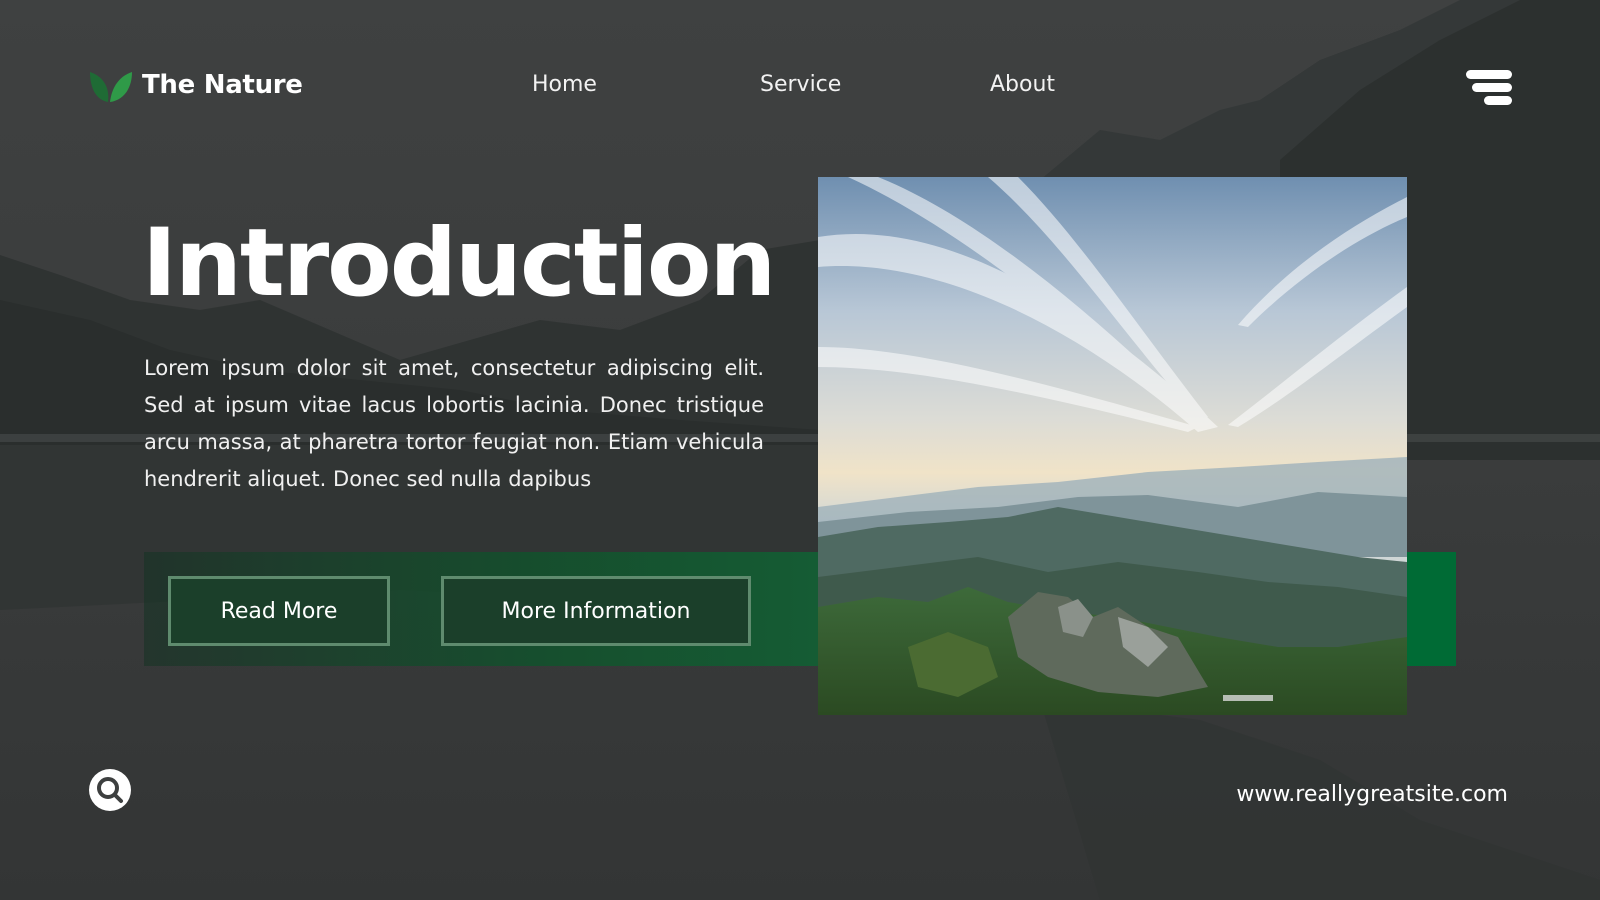 This screenshot has height=900, width=1600. Describe the element at coordinates (800, 84) in the screenshot. I see `nav-service: Service` at that location.